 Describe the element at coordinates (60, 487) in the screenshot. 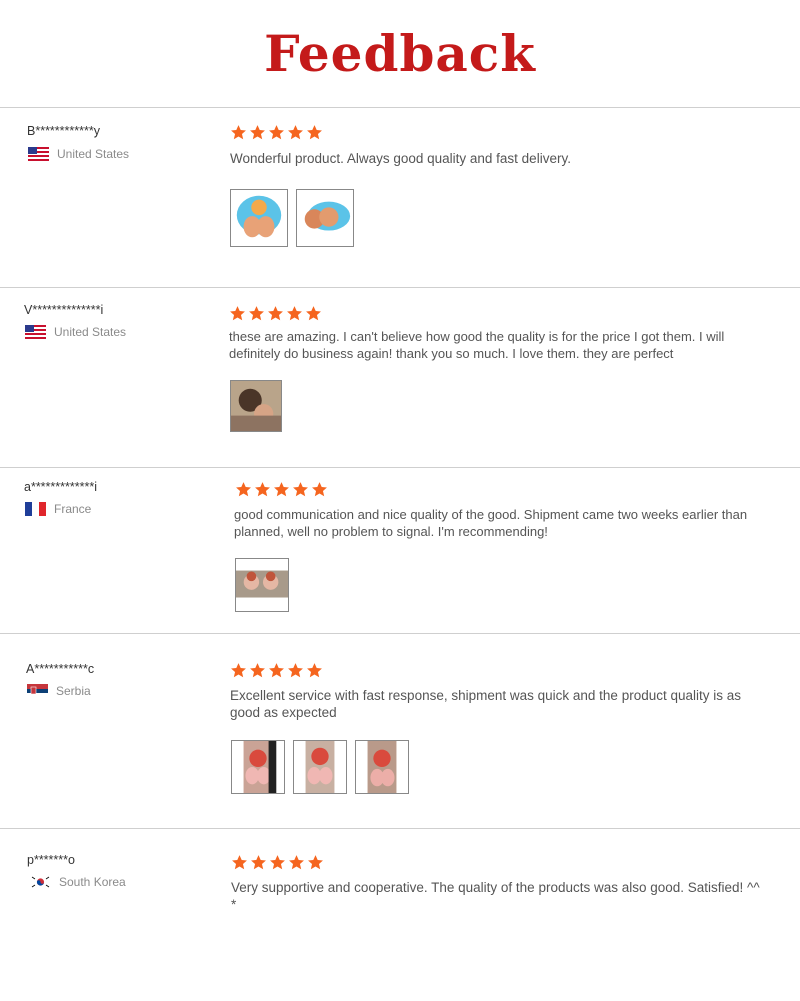

I see `reviewer-name: a*************i` at that location.